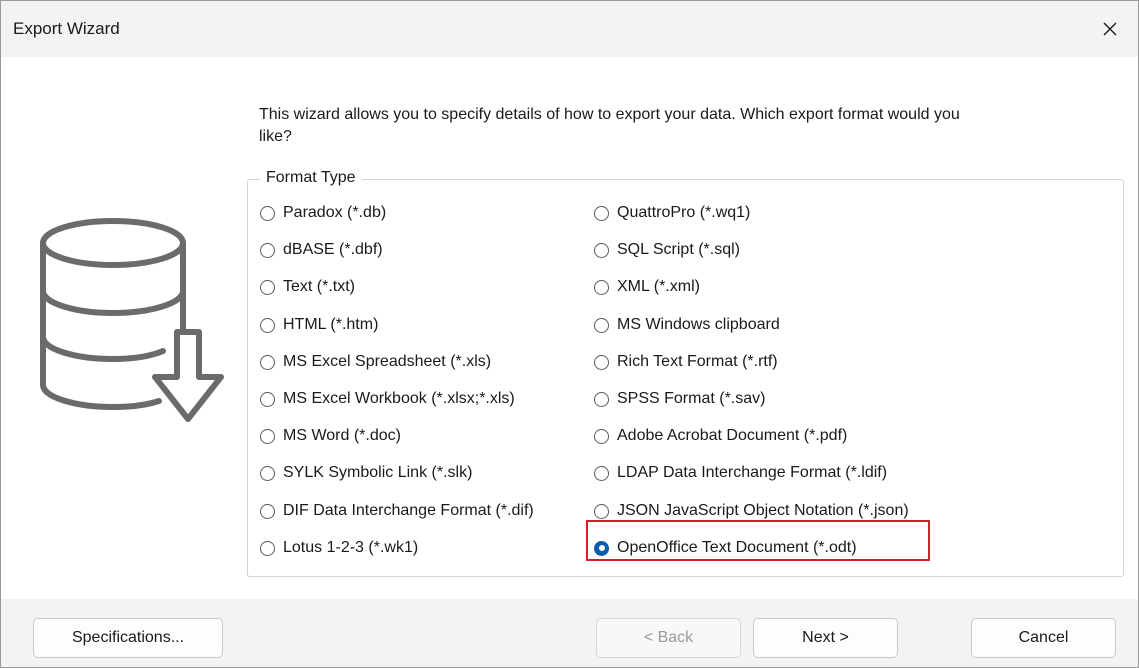 This screenshot has width=1139, height=668. What do you see at coordinates (351, 547) in the screenshot?
I see `format-option-label: Lotus 1-2-3 (*.wk1)` at bounding box center [351, 547].